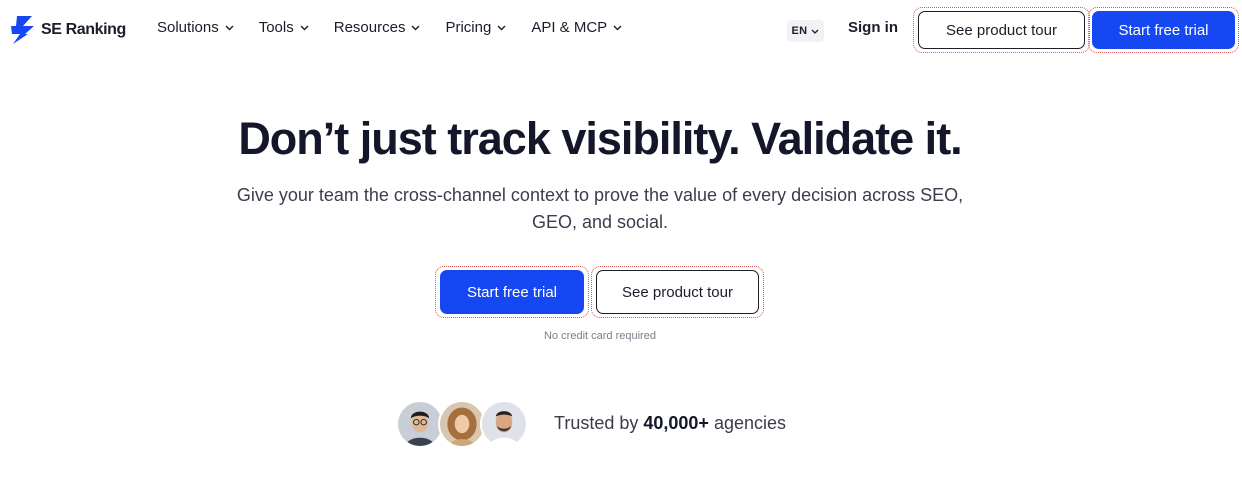 The width and height of the screenshot is (1242, 478). What do you see at coordinates (677, 292) in the screenshot?
I see `hero-product-tour-button: See product tour` at bounding box center [677, 292].